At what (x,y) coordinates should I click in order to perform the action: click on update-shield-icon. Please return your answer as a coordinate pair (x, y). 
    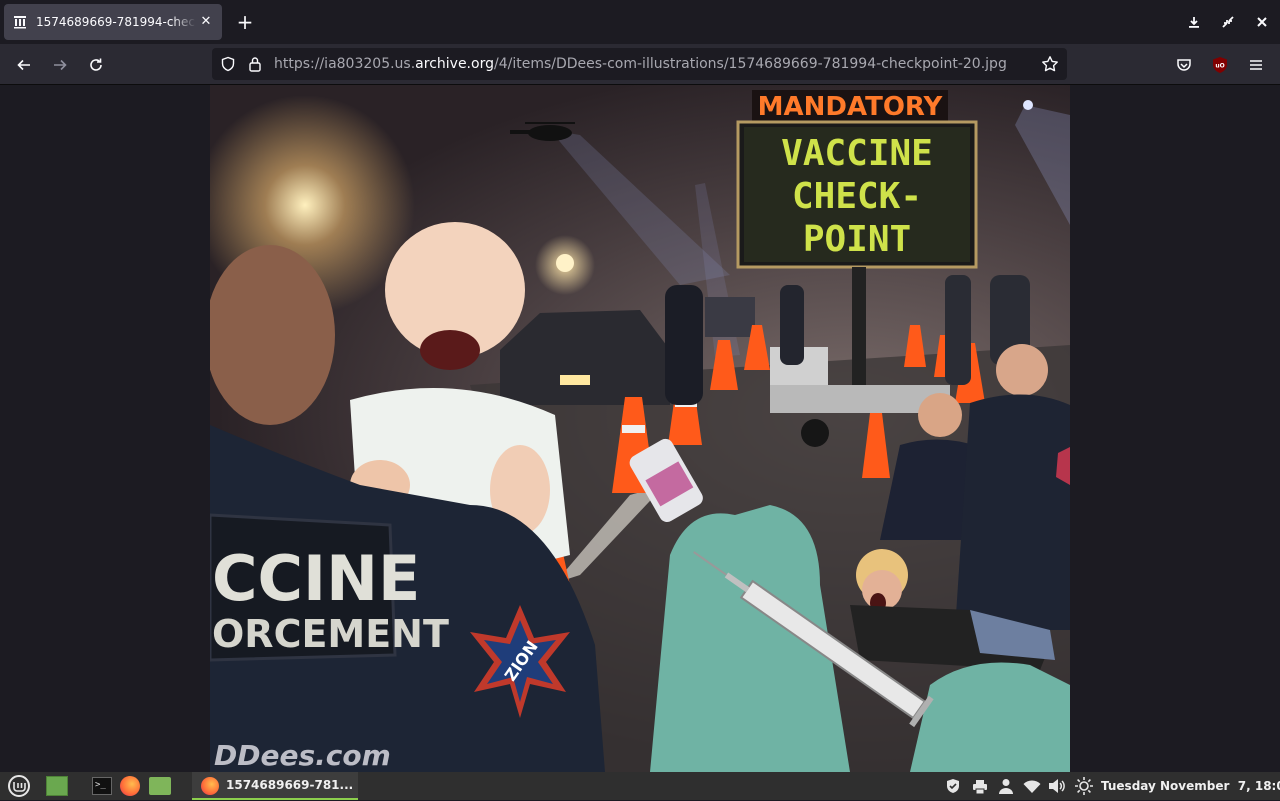
    Looking at the image, I should click on (953, 788).